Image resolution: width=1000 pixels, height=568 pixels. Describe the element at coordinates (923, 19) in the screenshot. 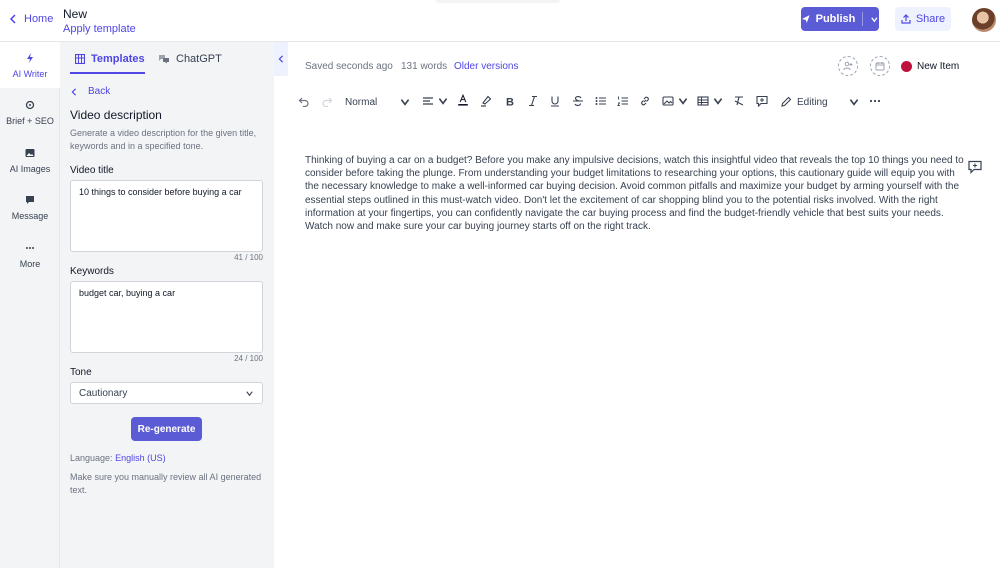

I see `share-button: Share` at that location.